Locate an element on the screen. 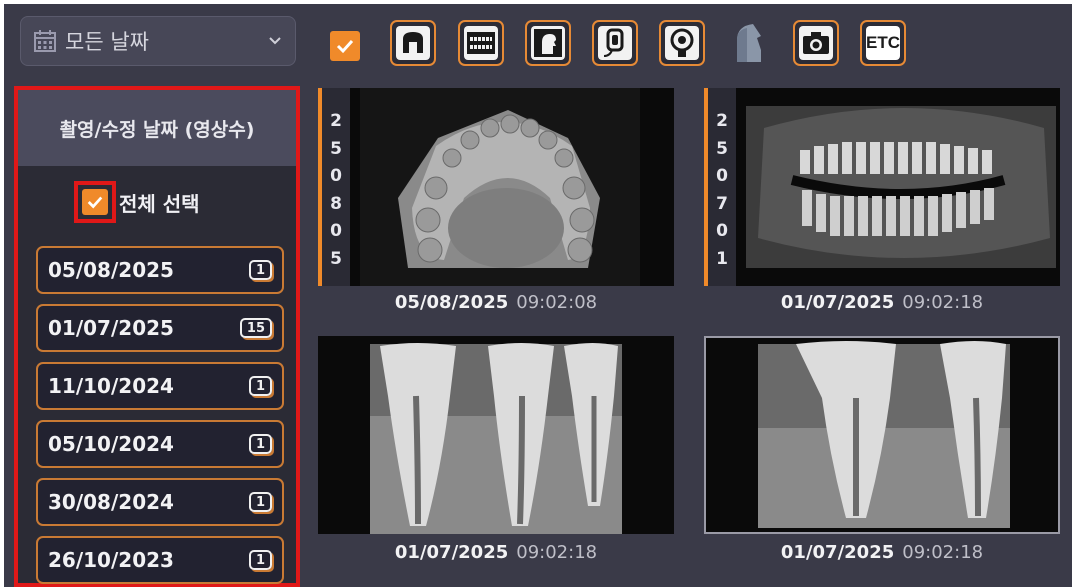  skull-icon is located at coordinates (413, 43).